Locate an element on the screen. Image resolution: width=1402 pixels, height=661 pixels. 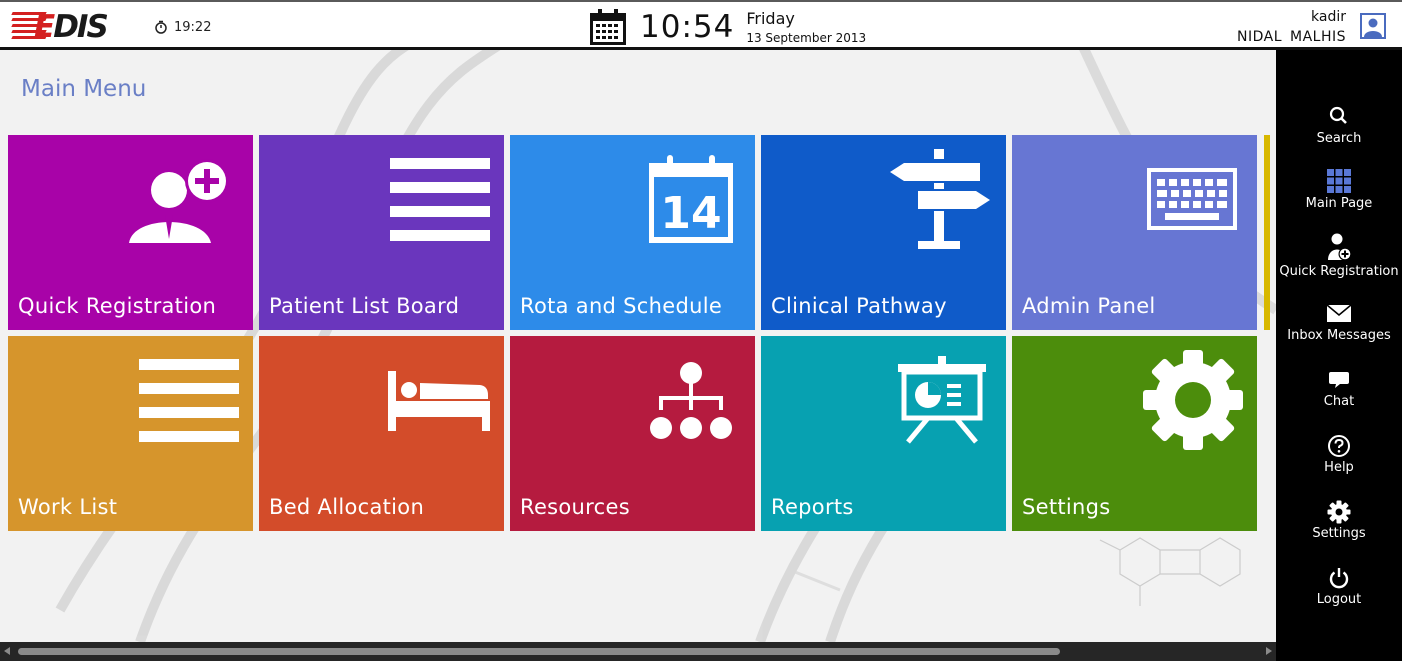
session-timer: 19:22 is located at coordinates (182, 27).